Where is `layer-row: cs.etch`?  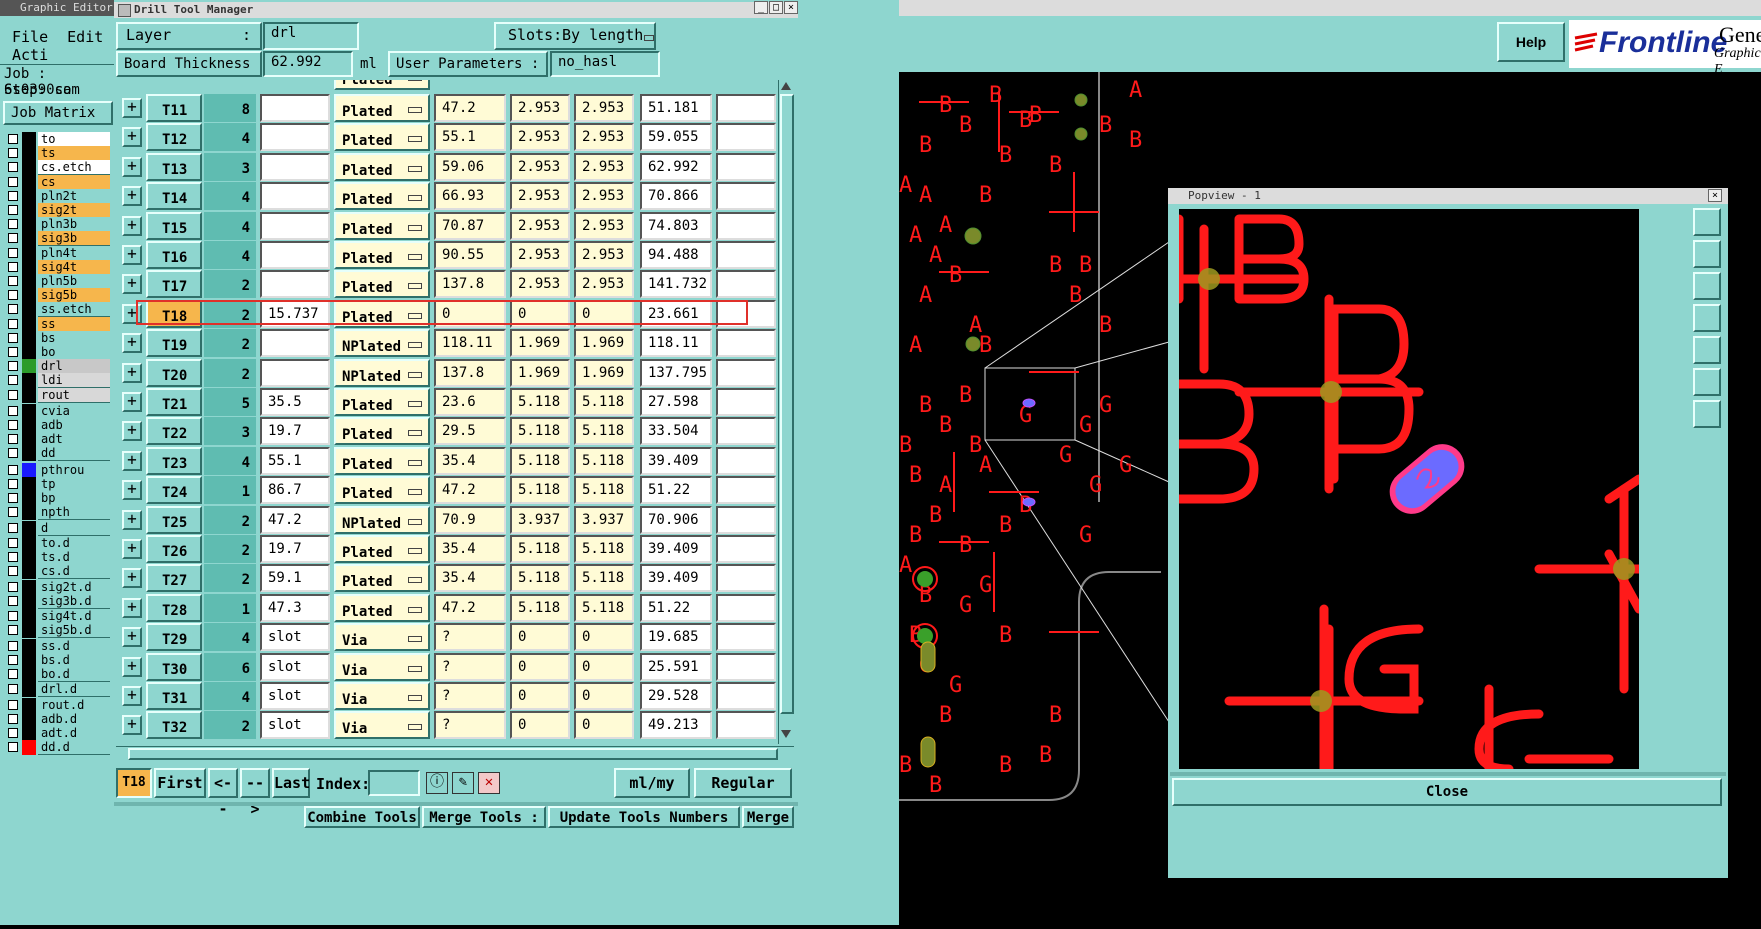
layer-row: cs.etch is located at coordinates (59, 168).